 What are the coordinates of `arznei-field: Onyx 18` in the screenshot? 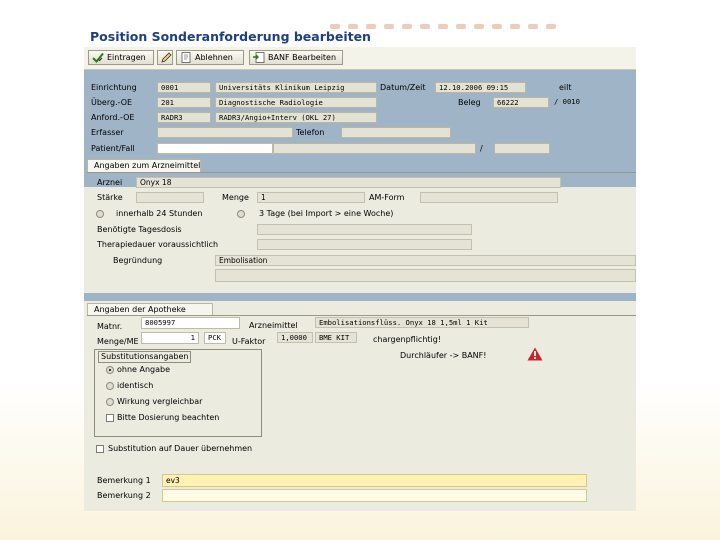 It's located at (348, 182).